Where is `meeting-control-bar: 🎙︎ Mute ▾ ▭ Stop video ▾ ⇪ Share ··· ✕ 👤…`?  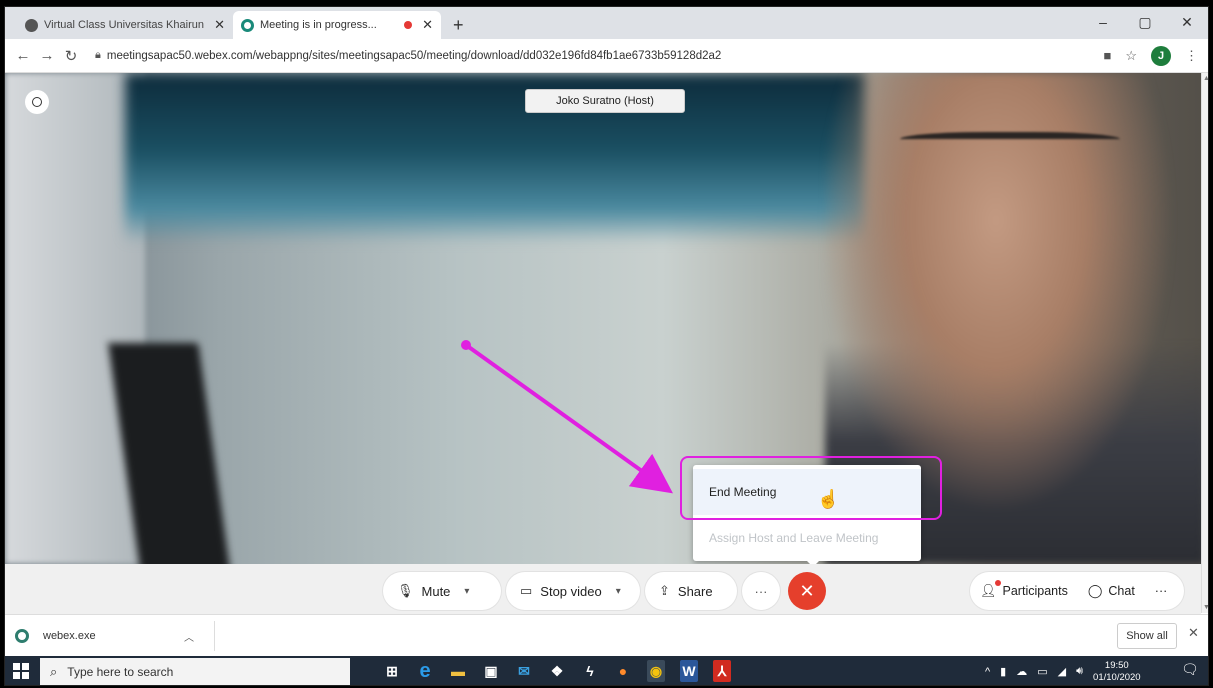
meeting-control-bar: 🎙︎ Mute ▾ ▭ Stop video ▾ ⇪ Share ··· ✕ 👤… is located at coordinates (603, 589).